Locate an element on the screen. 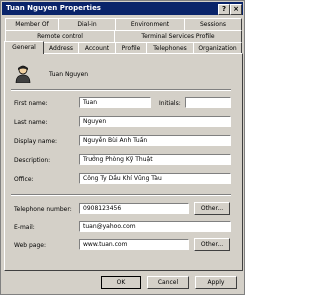  display-name-field: Nguyễn Bùi Anh Tuấn is located at coordinates (155, 140).